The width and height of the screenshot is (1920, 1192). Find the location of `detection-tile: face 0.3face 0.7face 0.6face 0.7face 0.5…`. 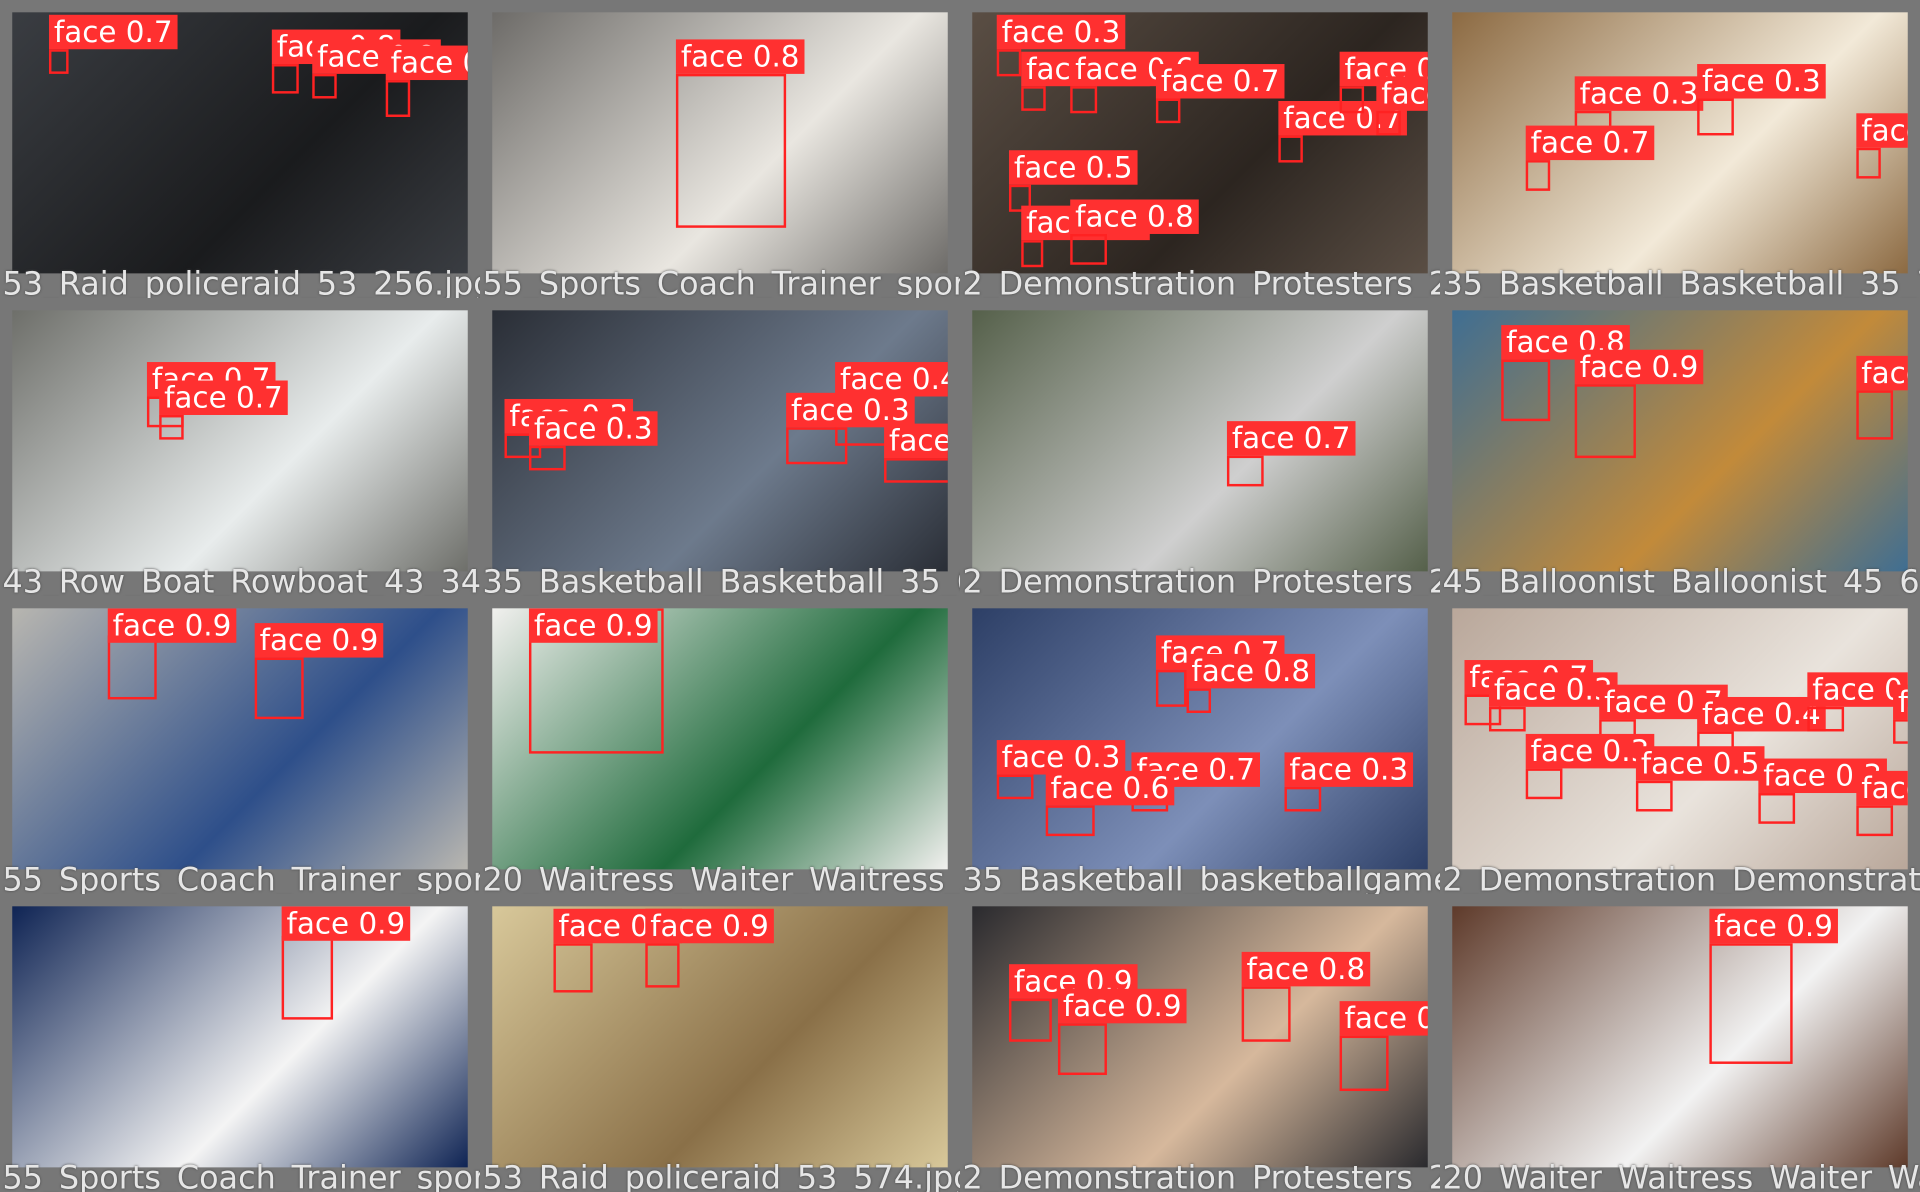

detection-tile: face 0.3face 0.7face 0.6face 0.7face 0.5… is located at coordinates (1200, 149).